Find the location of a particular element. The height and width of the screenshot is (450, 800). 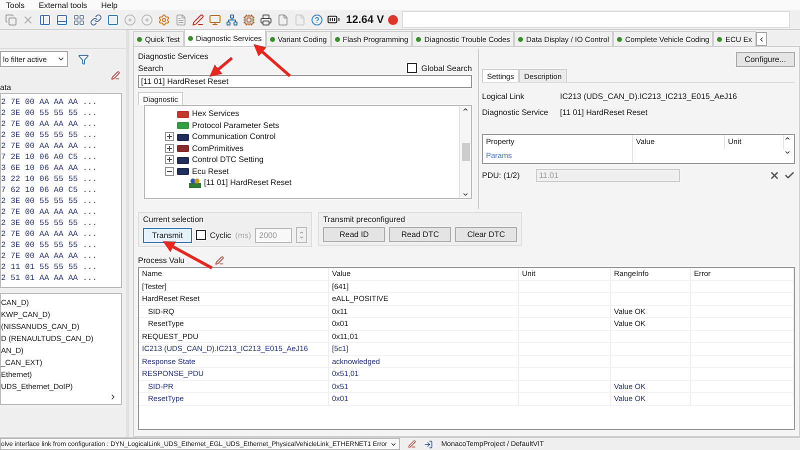

minus-icon is located at coordinates (169, 171).